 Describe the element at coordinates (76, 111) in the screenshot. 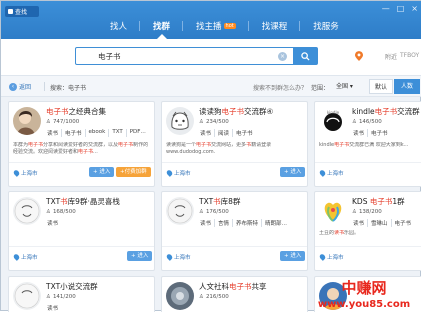

I see `group-title: 电子书之经典合集` at that location.